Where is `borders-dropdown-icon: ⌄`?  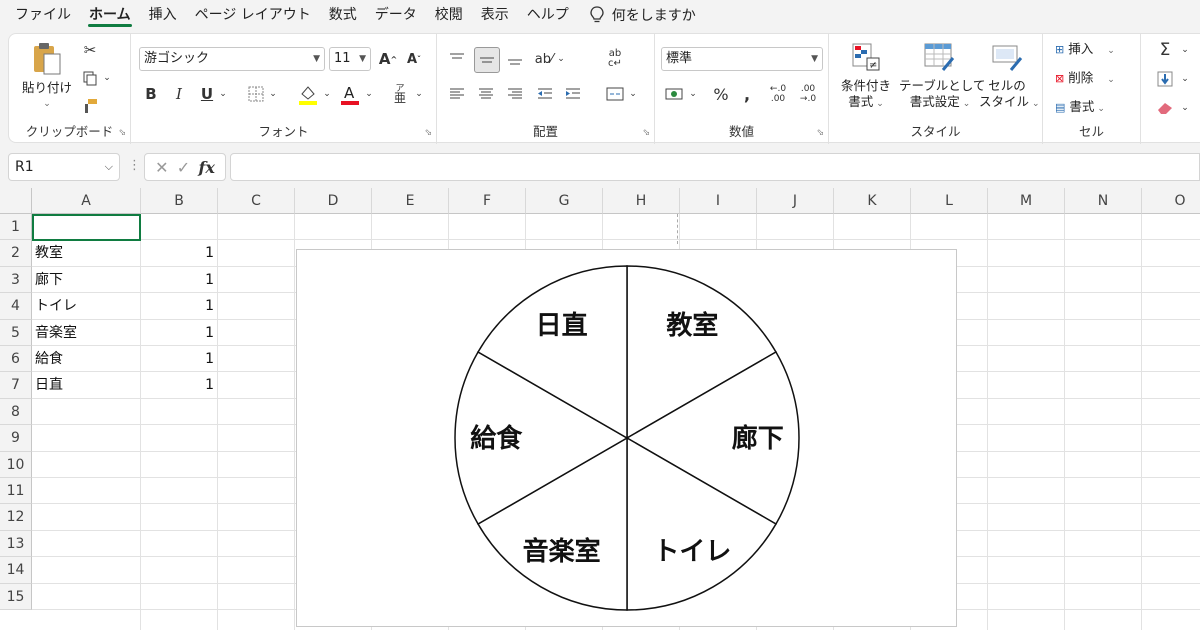 borders-dropdown-icon: ⌄ is located at coordinates (273, 94).